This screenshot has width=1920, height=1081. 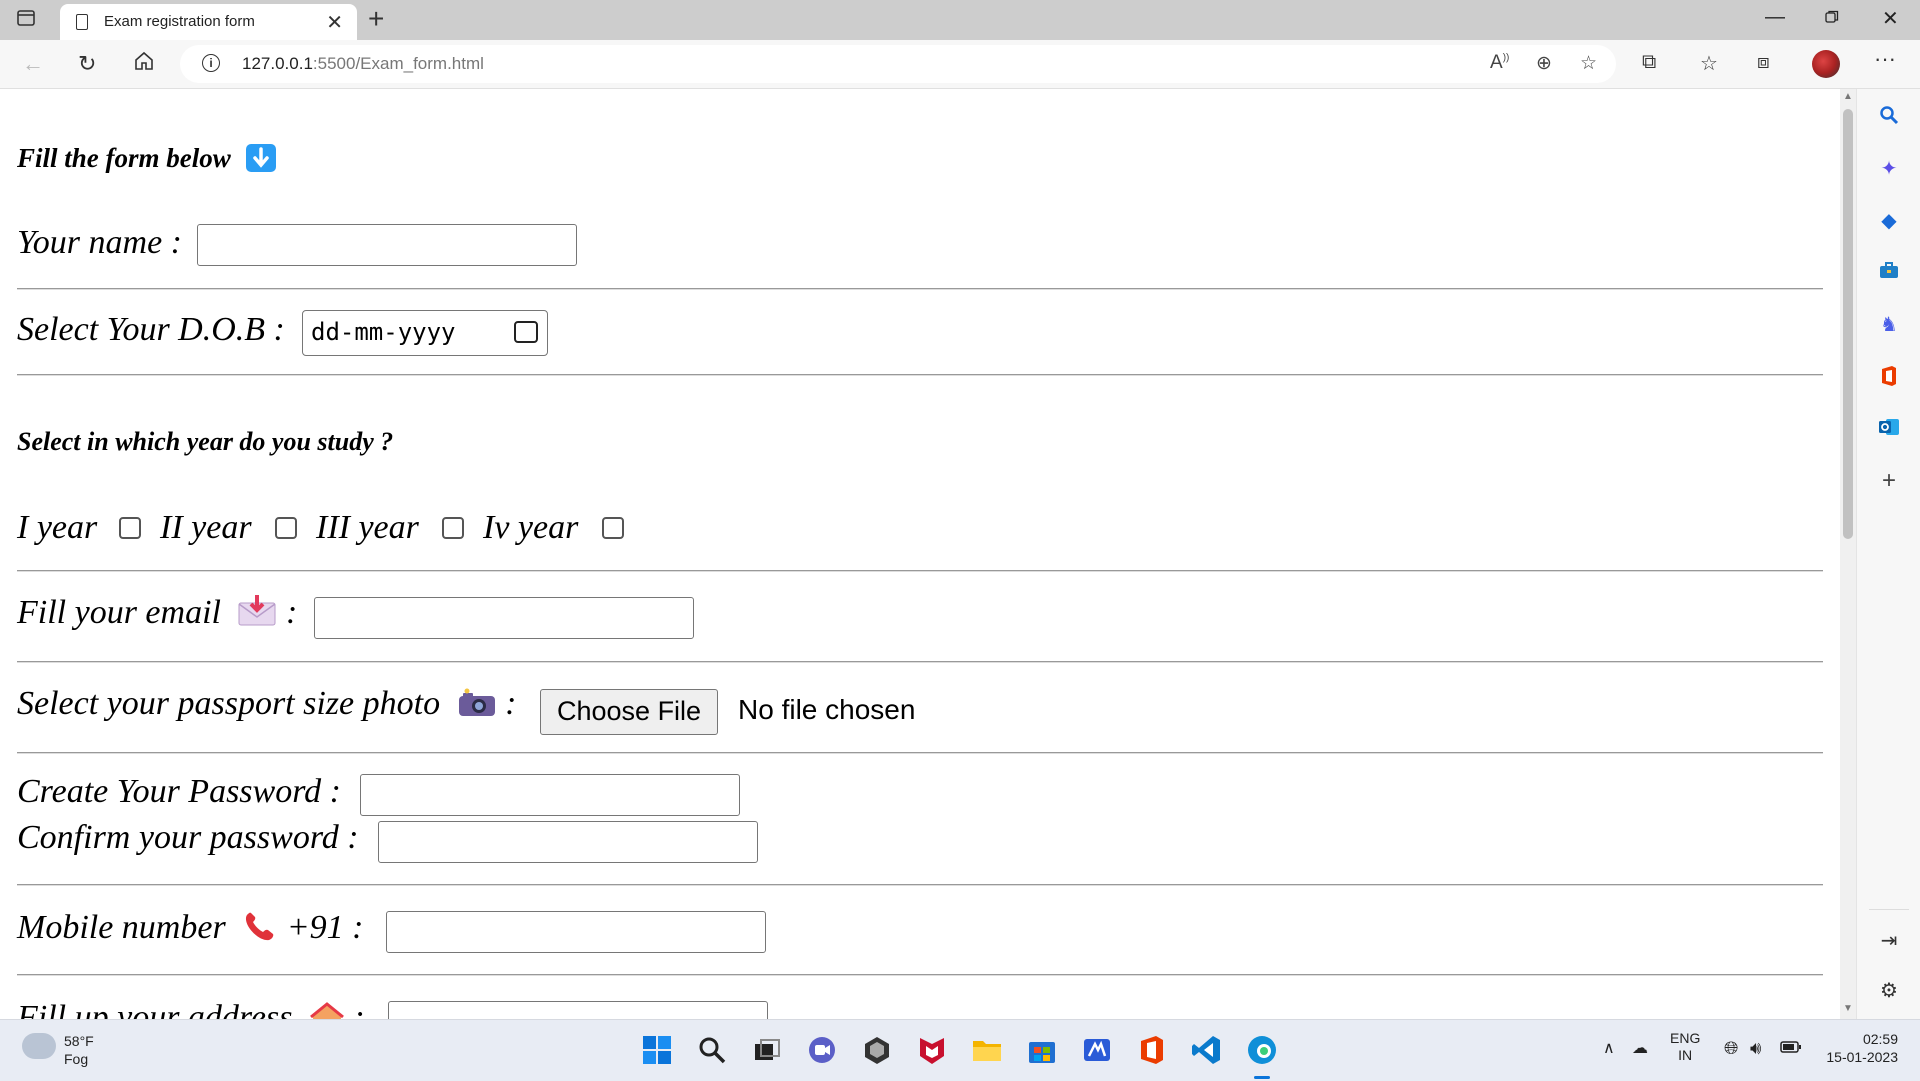 What do you see at coordinates (1709, 63) in the screenshot?
I see `favorites-icon: ☆` at bounding box center [1709, 63].